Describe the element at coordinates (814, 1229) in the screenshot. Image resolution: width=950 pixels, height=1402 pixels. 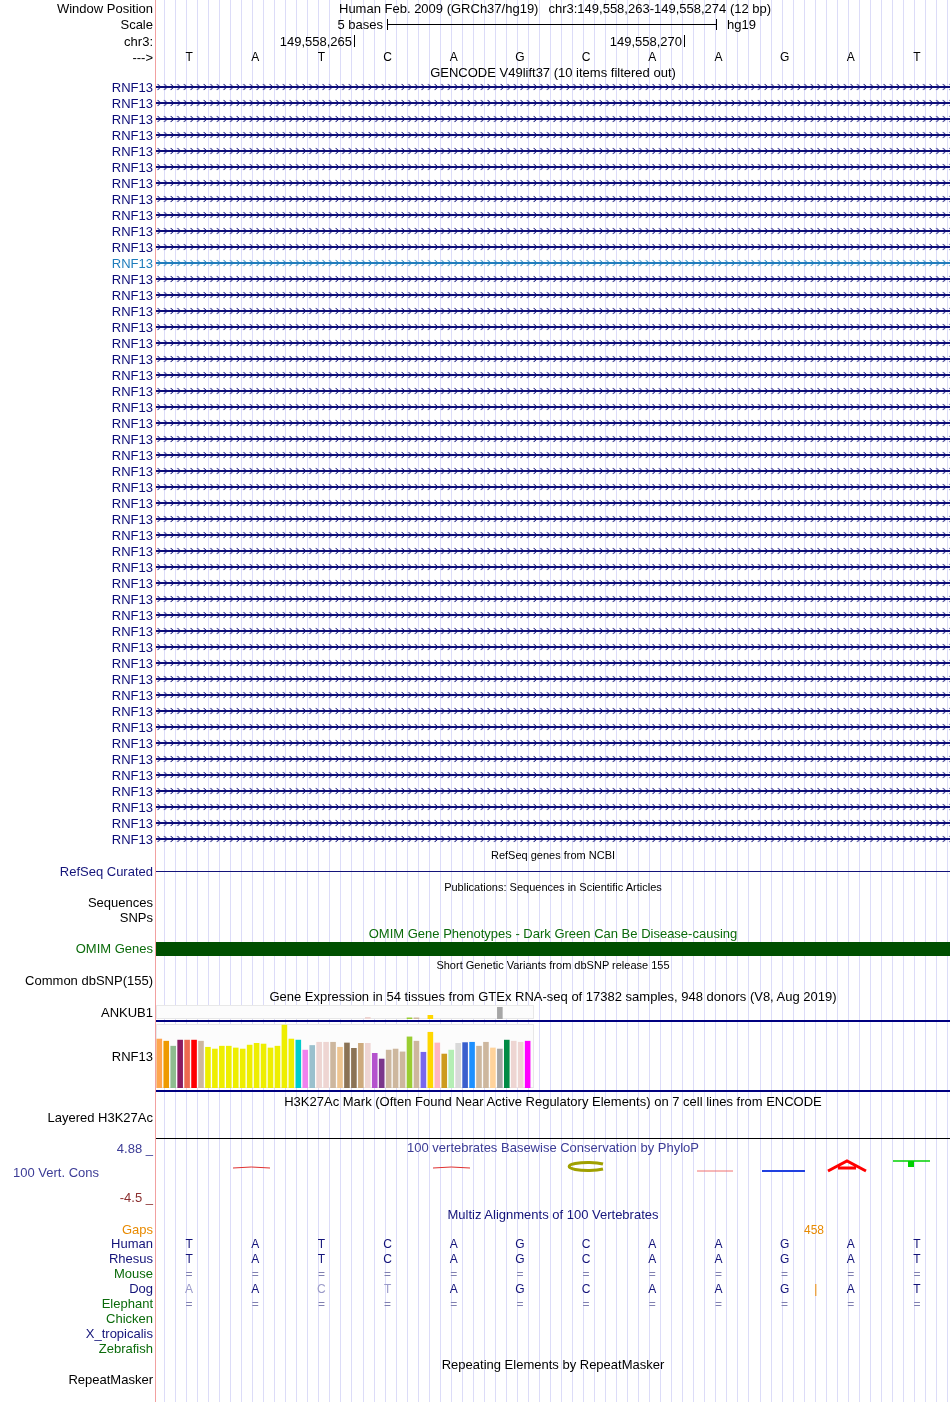
I see `gap-count: 458` at that location.